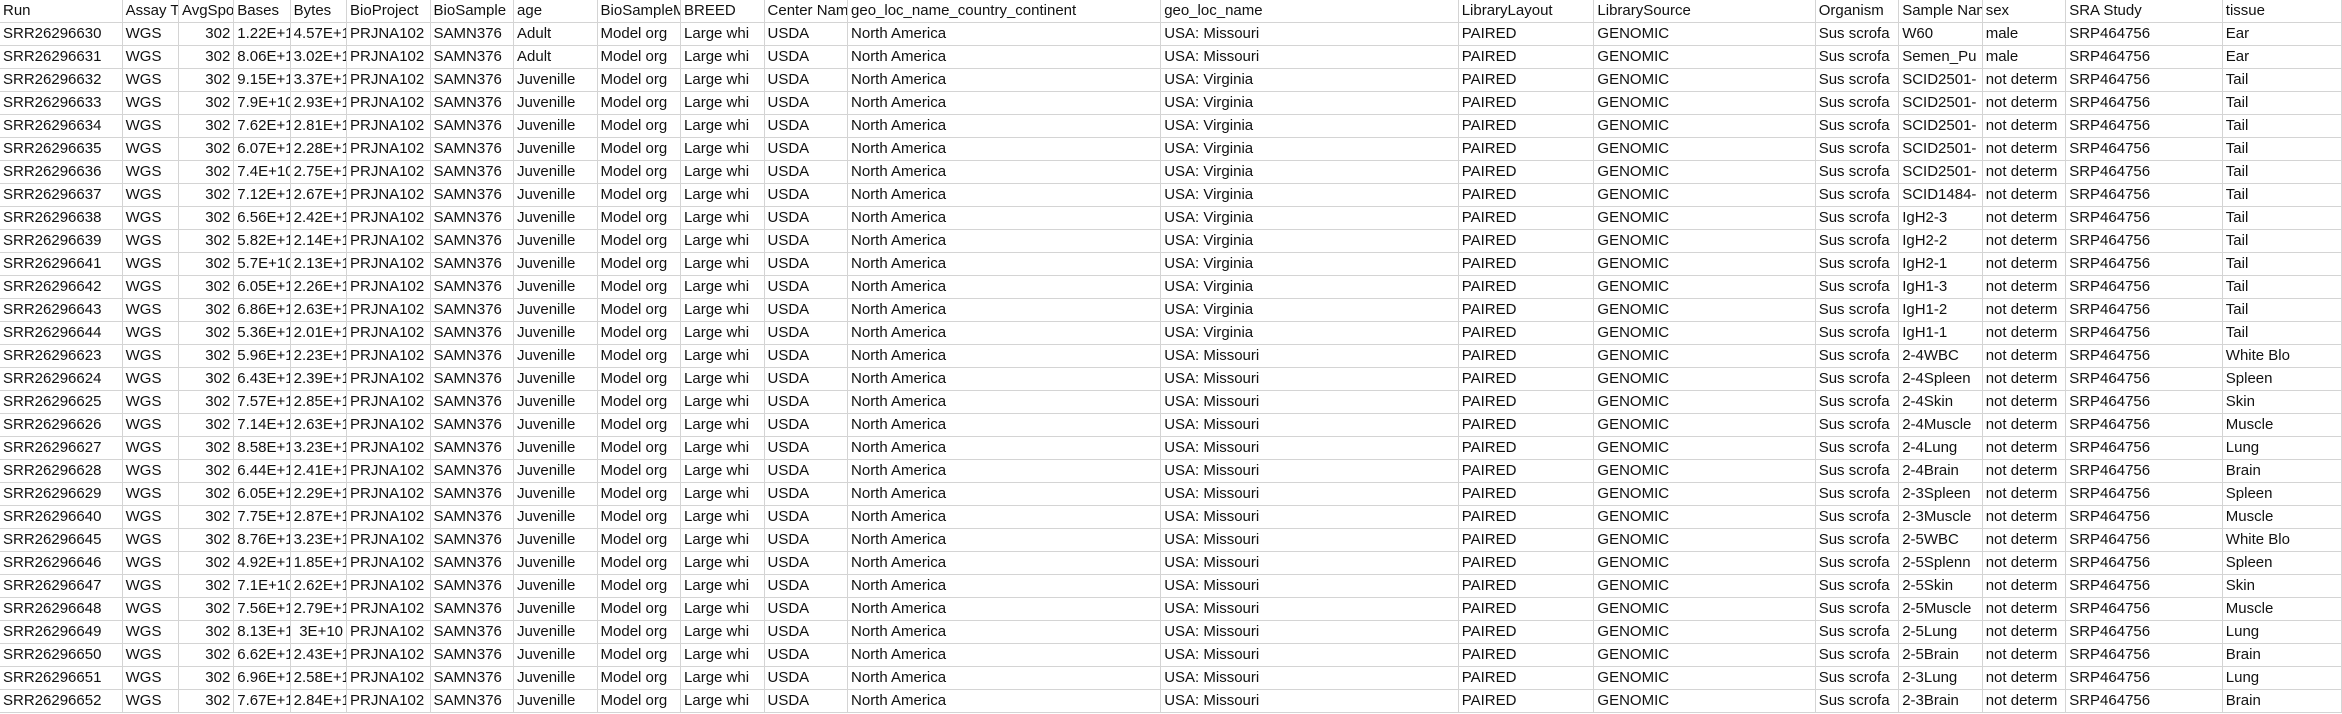  What do you see at coordinates (2282, 103) in the screenshot?
I see `table-cell: Tail` at bounding box center [2282, 103].